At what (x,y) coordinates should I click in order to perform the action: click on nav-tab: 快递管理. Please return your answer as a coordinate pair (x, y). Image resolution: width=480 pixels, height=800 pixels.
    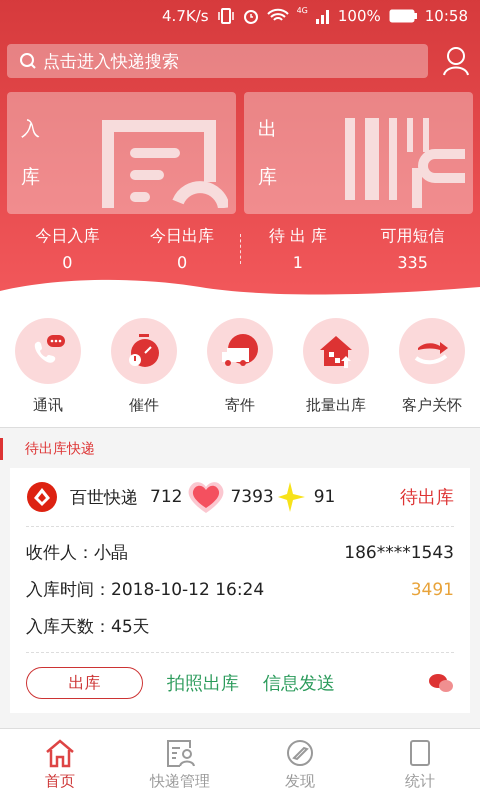
    Looking at the image, I should click on (180, 764).